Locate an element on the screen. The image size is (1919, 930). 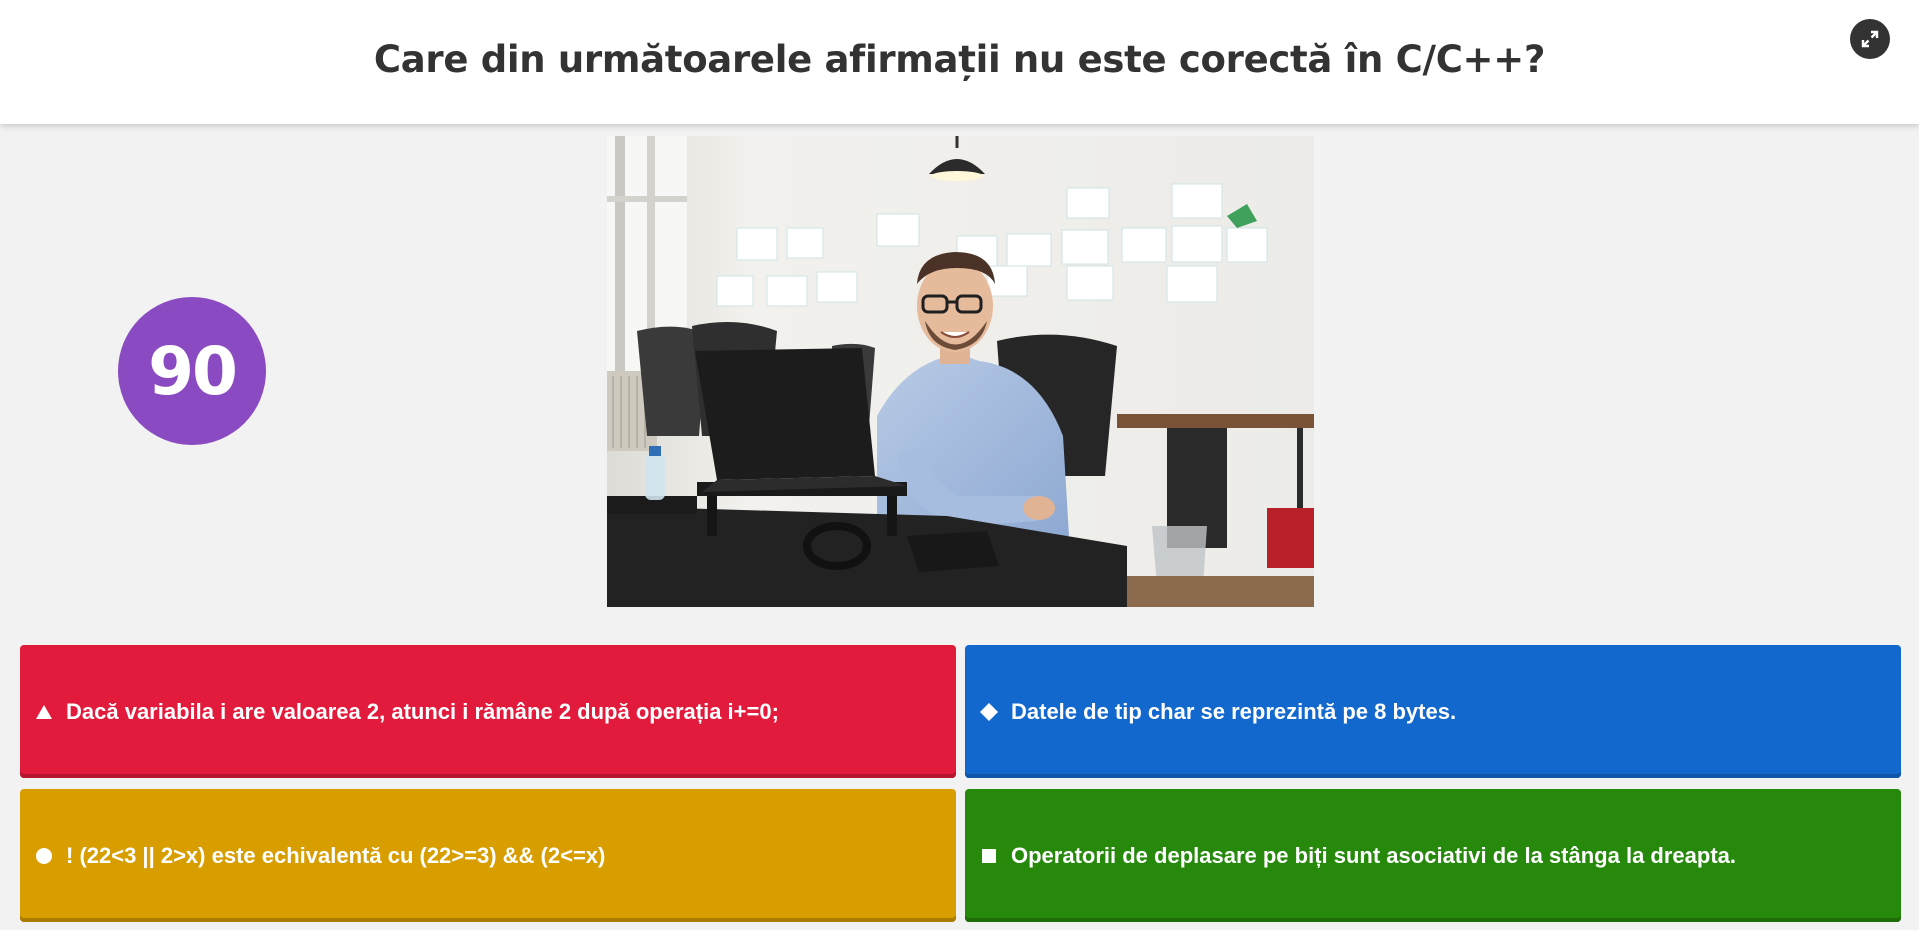
diamond-icon is located at coordinates (989, 712).